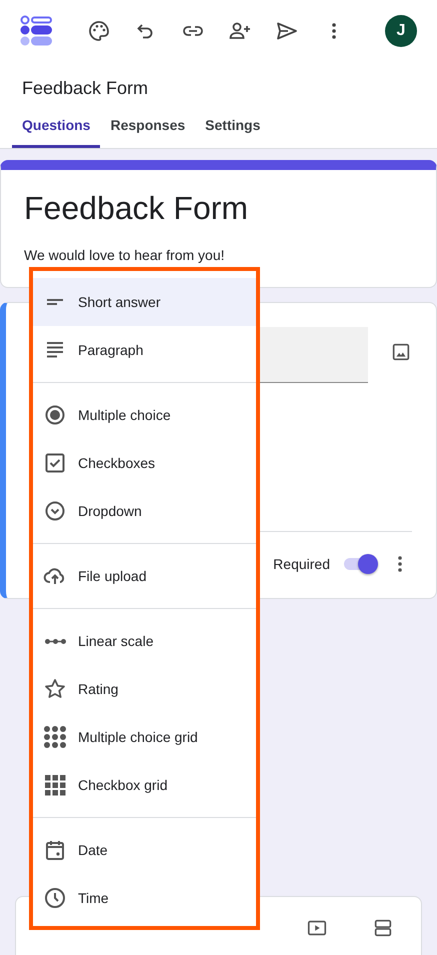  I want to click on menu-item: Time, so click(144, 898).